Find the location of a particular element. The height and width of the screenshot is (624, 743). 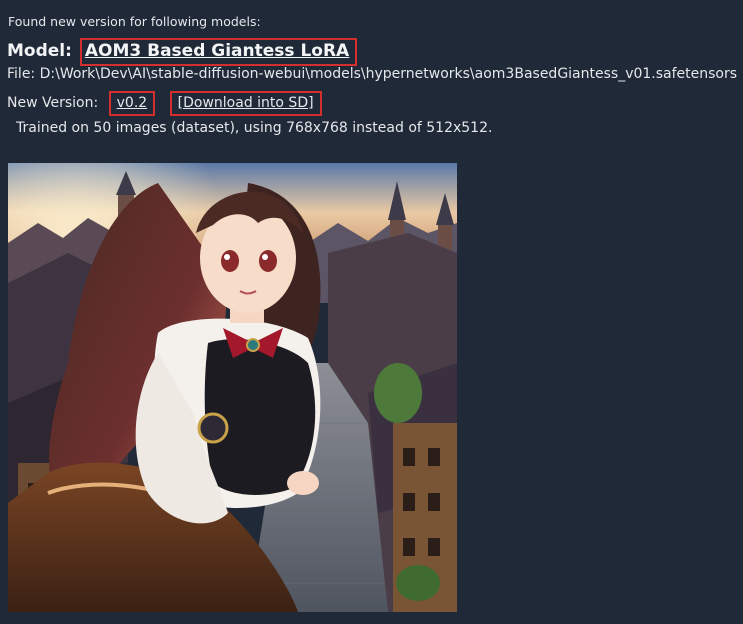

new-version-highlight: v0.2 is located at coordinates (132, 103).